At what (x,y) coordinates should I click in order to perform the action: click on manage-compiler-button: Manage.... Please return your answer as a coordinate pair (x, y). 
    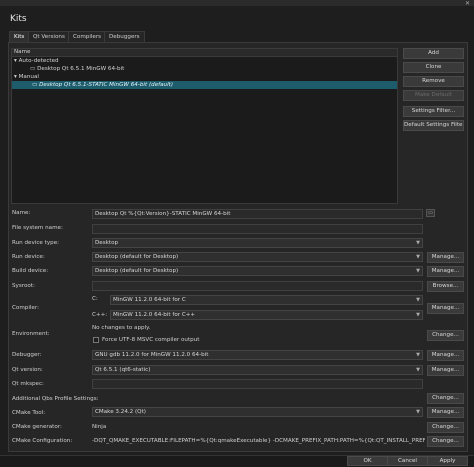
    Looking at the image, I should click on (445, 308).